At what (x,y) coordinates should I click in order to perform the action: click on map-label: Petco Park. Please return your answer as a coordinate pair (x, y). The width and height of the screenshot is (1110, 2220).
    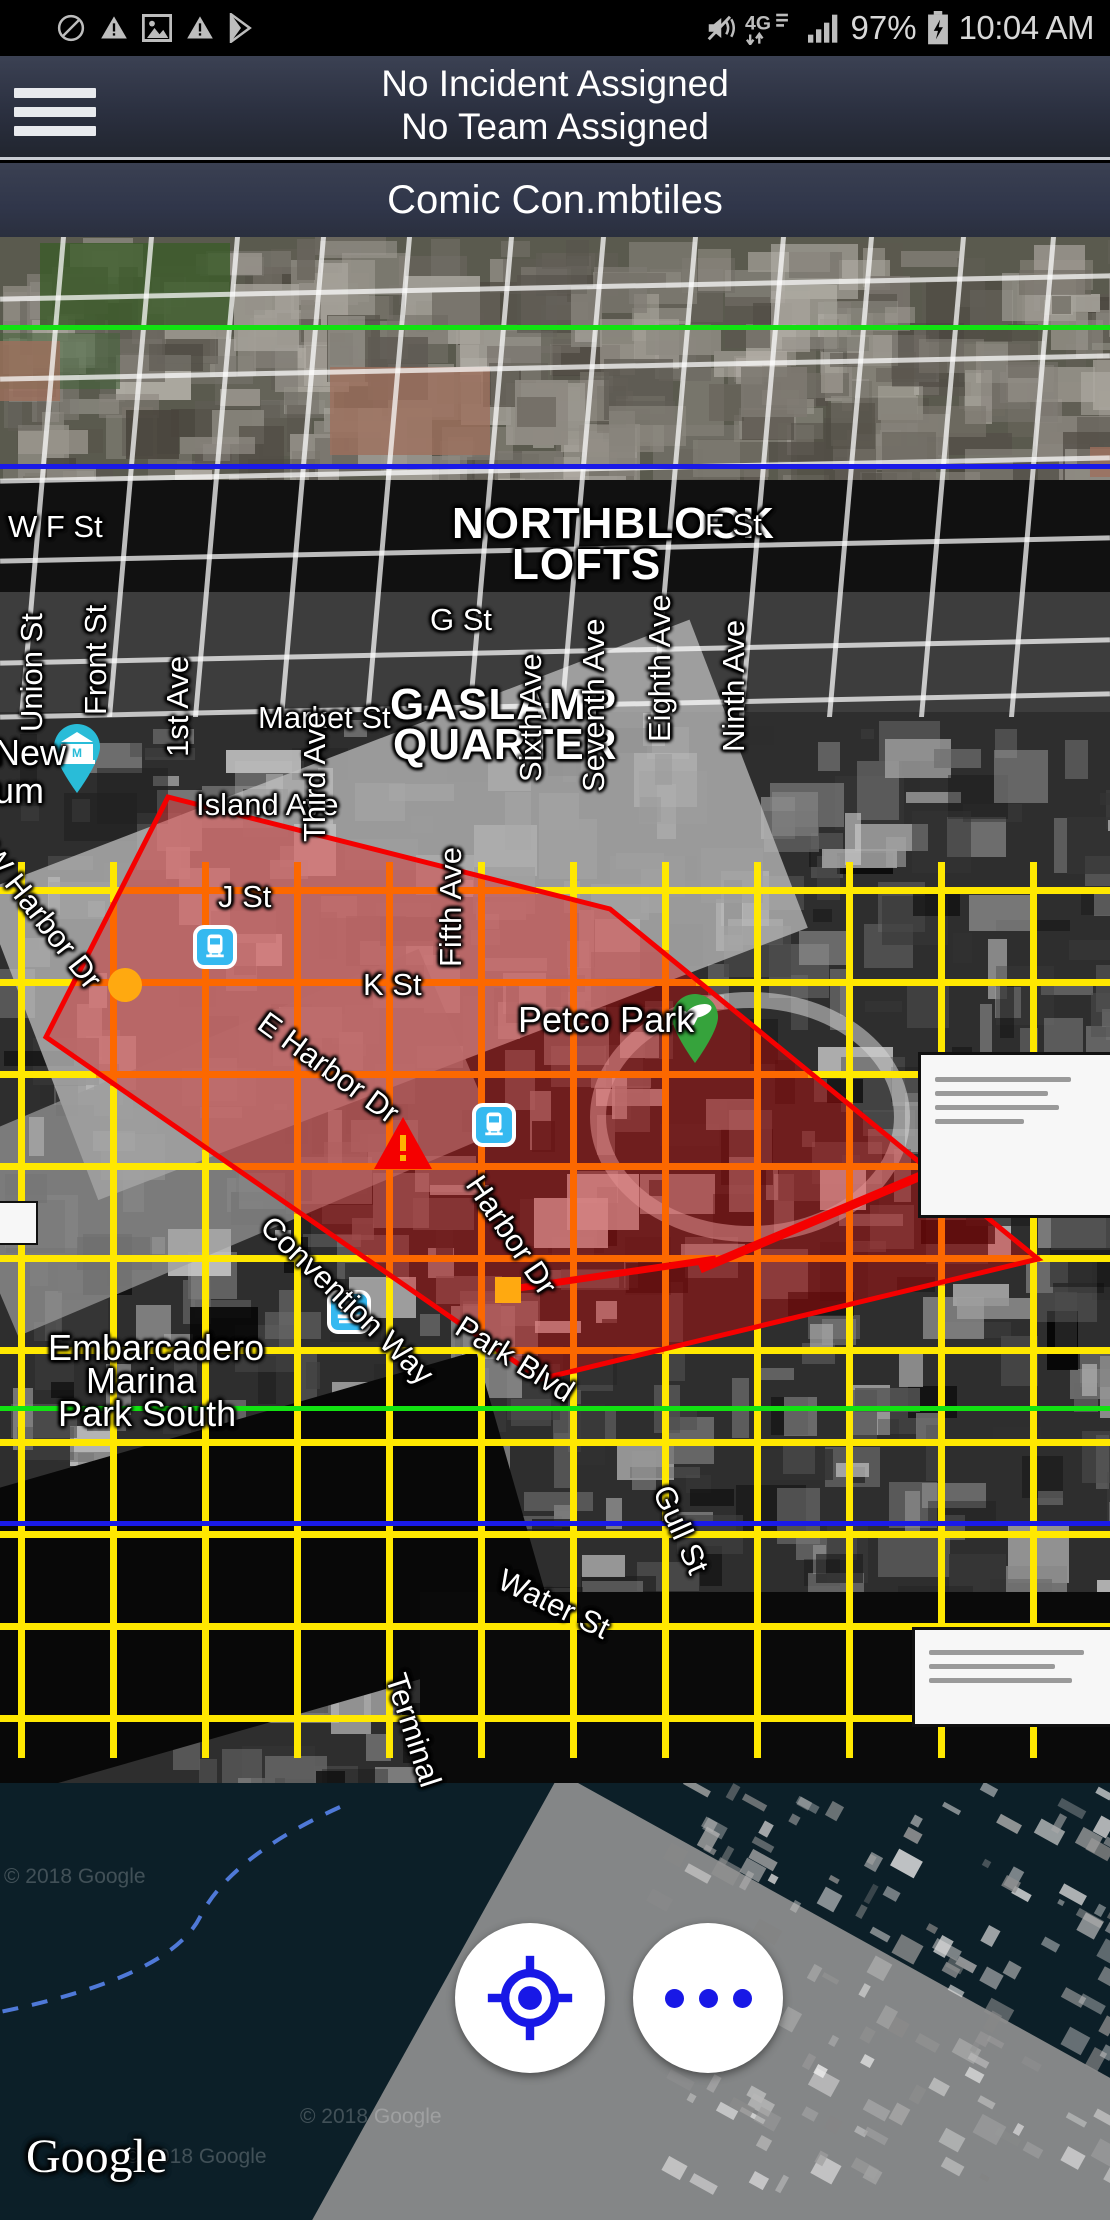
    Looking at the image, I should click on (606, 1019).